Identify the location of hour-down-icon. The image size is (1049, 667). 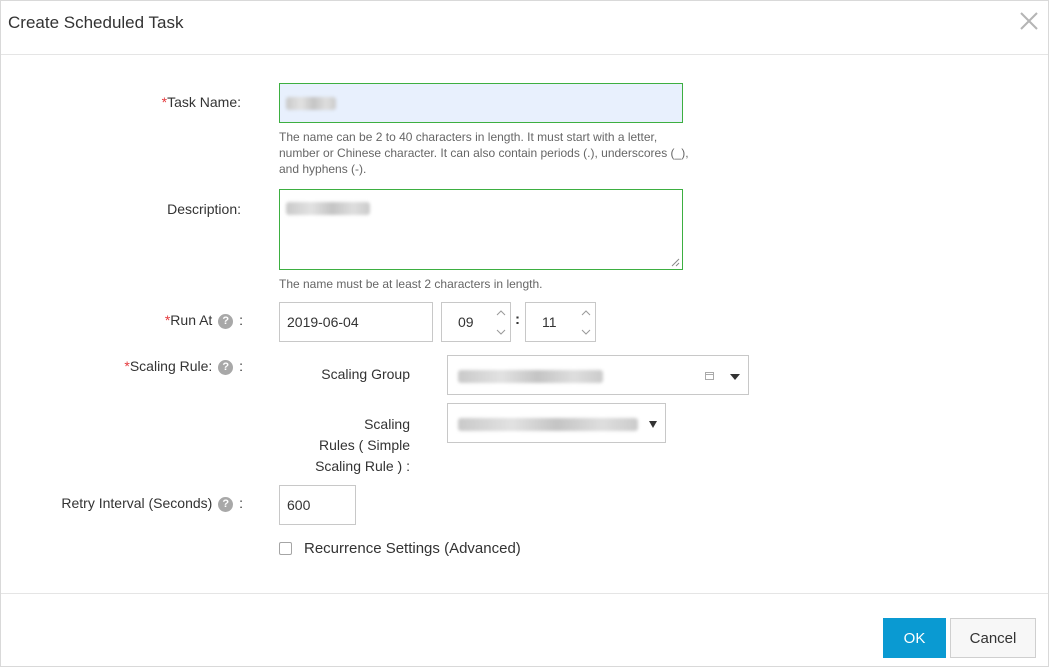
(501, 332).